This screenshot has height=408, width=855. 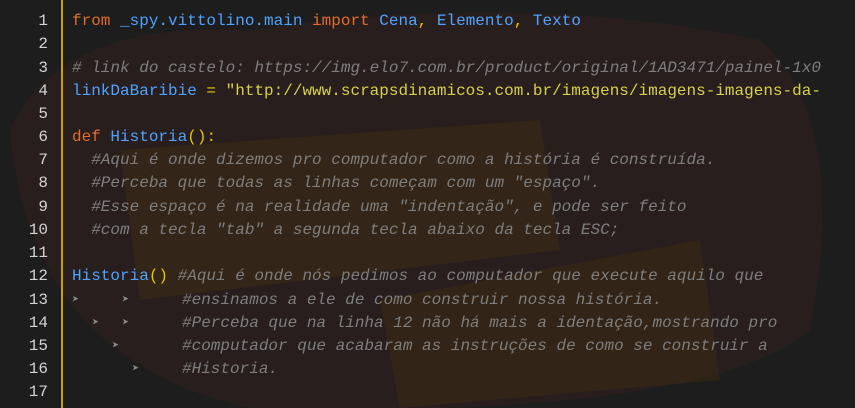 I want to click on class-name: Elemento, so click(x=470, y=21).